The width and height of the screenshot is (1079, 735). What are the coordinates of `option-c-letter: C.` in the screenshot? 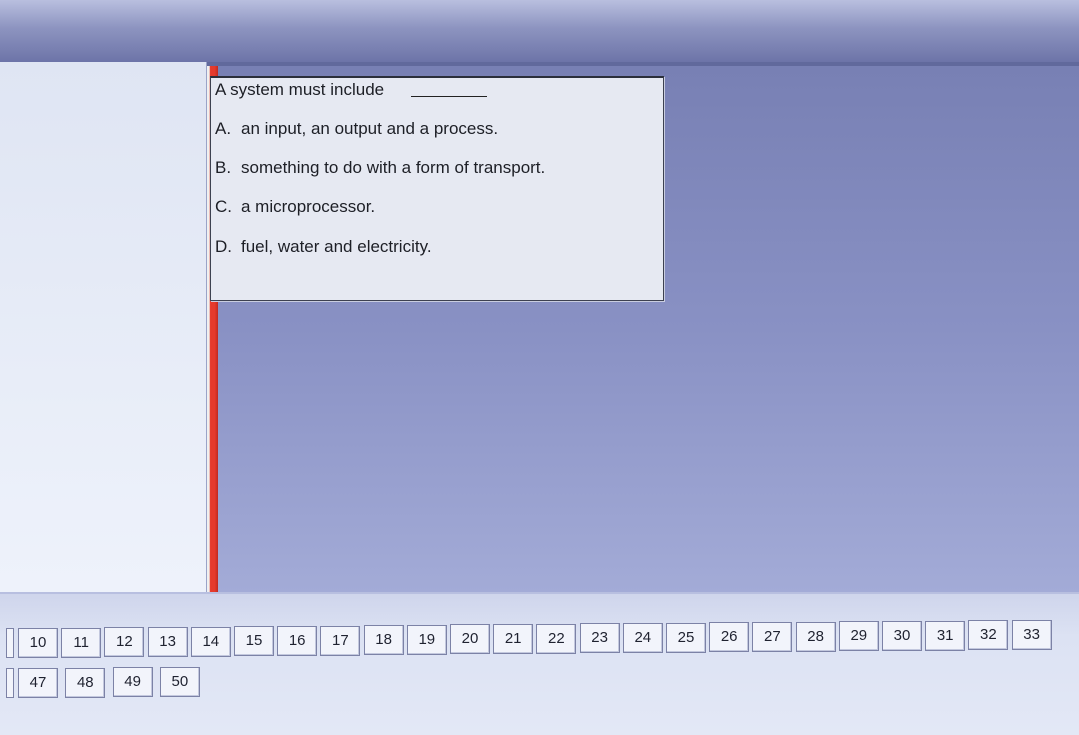 It's located at (223, 206).